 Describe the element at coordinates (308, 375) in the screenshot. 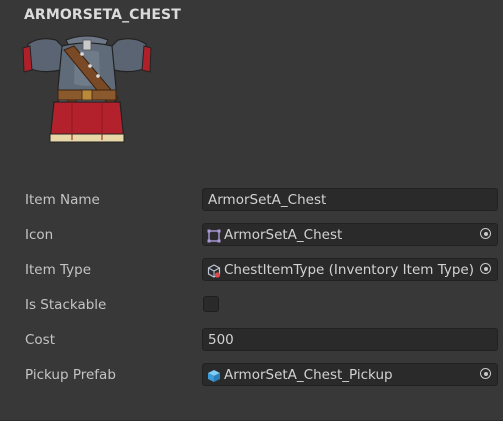

I see `pickup-prefab-value: ArmorSetA_Chest_Pickup` at that location.